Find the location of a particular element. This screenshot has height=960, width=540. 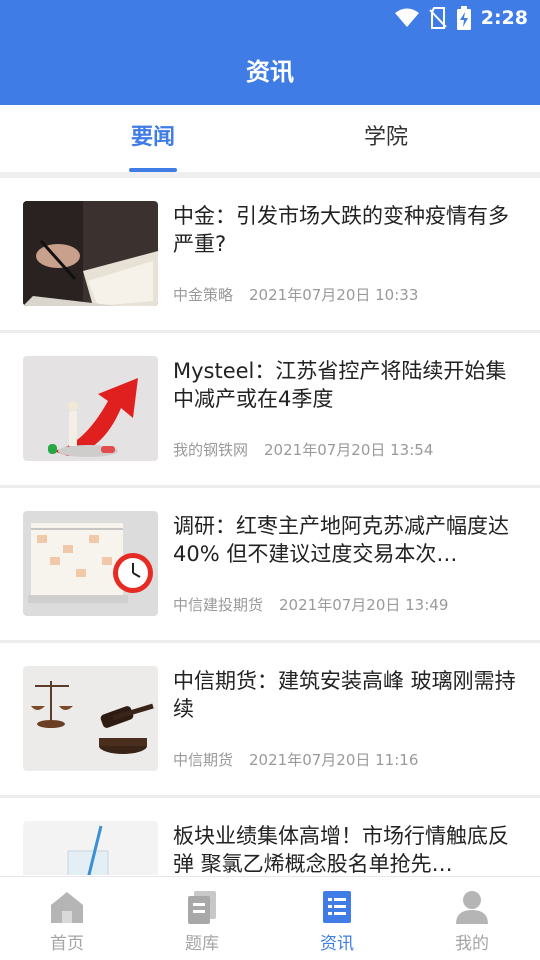

bottom-nav: 首页 题库 资讯 我的 is located at coordinates (270, 918).